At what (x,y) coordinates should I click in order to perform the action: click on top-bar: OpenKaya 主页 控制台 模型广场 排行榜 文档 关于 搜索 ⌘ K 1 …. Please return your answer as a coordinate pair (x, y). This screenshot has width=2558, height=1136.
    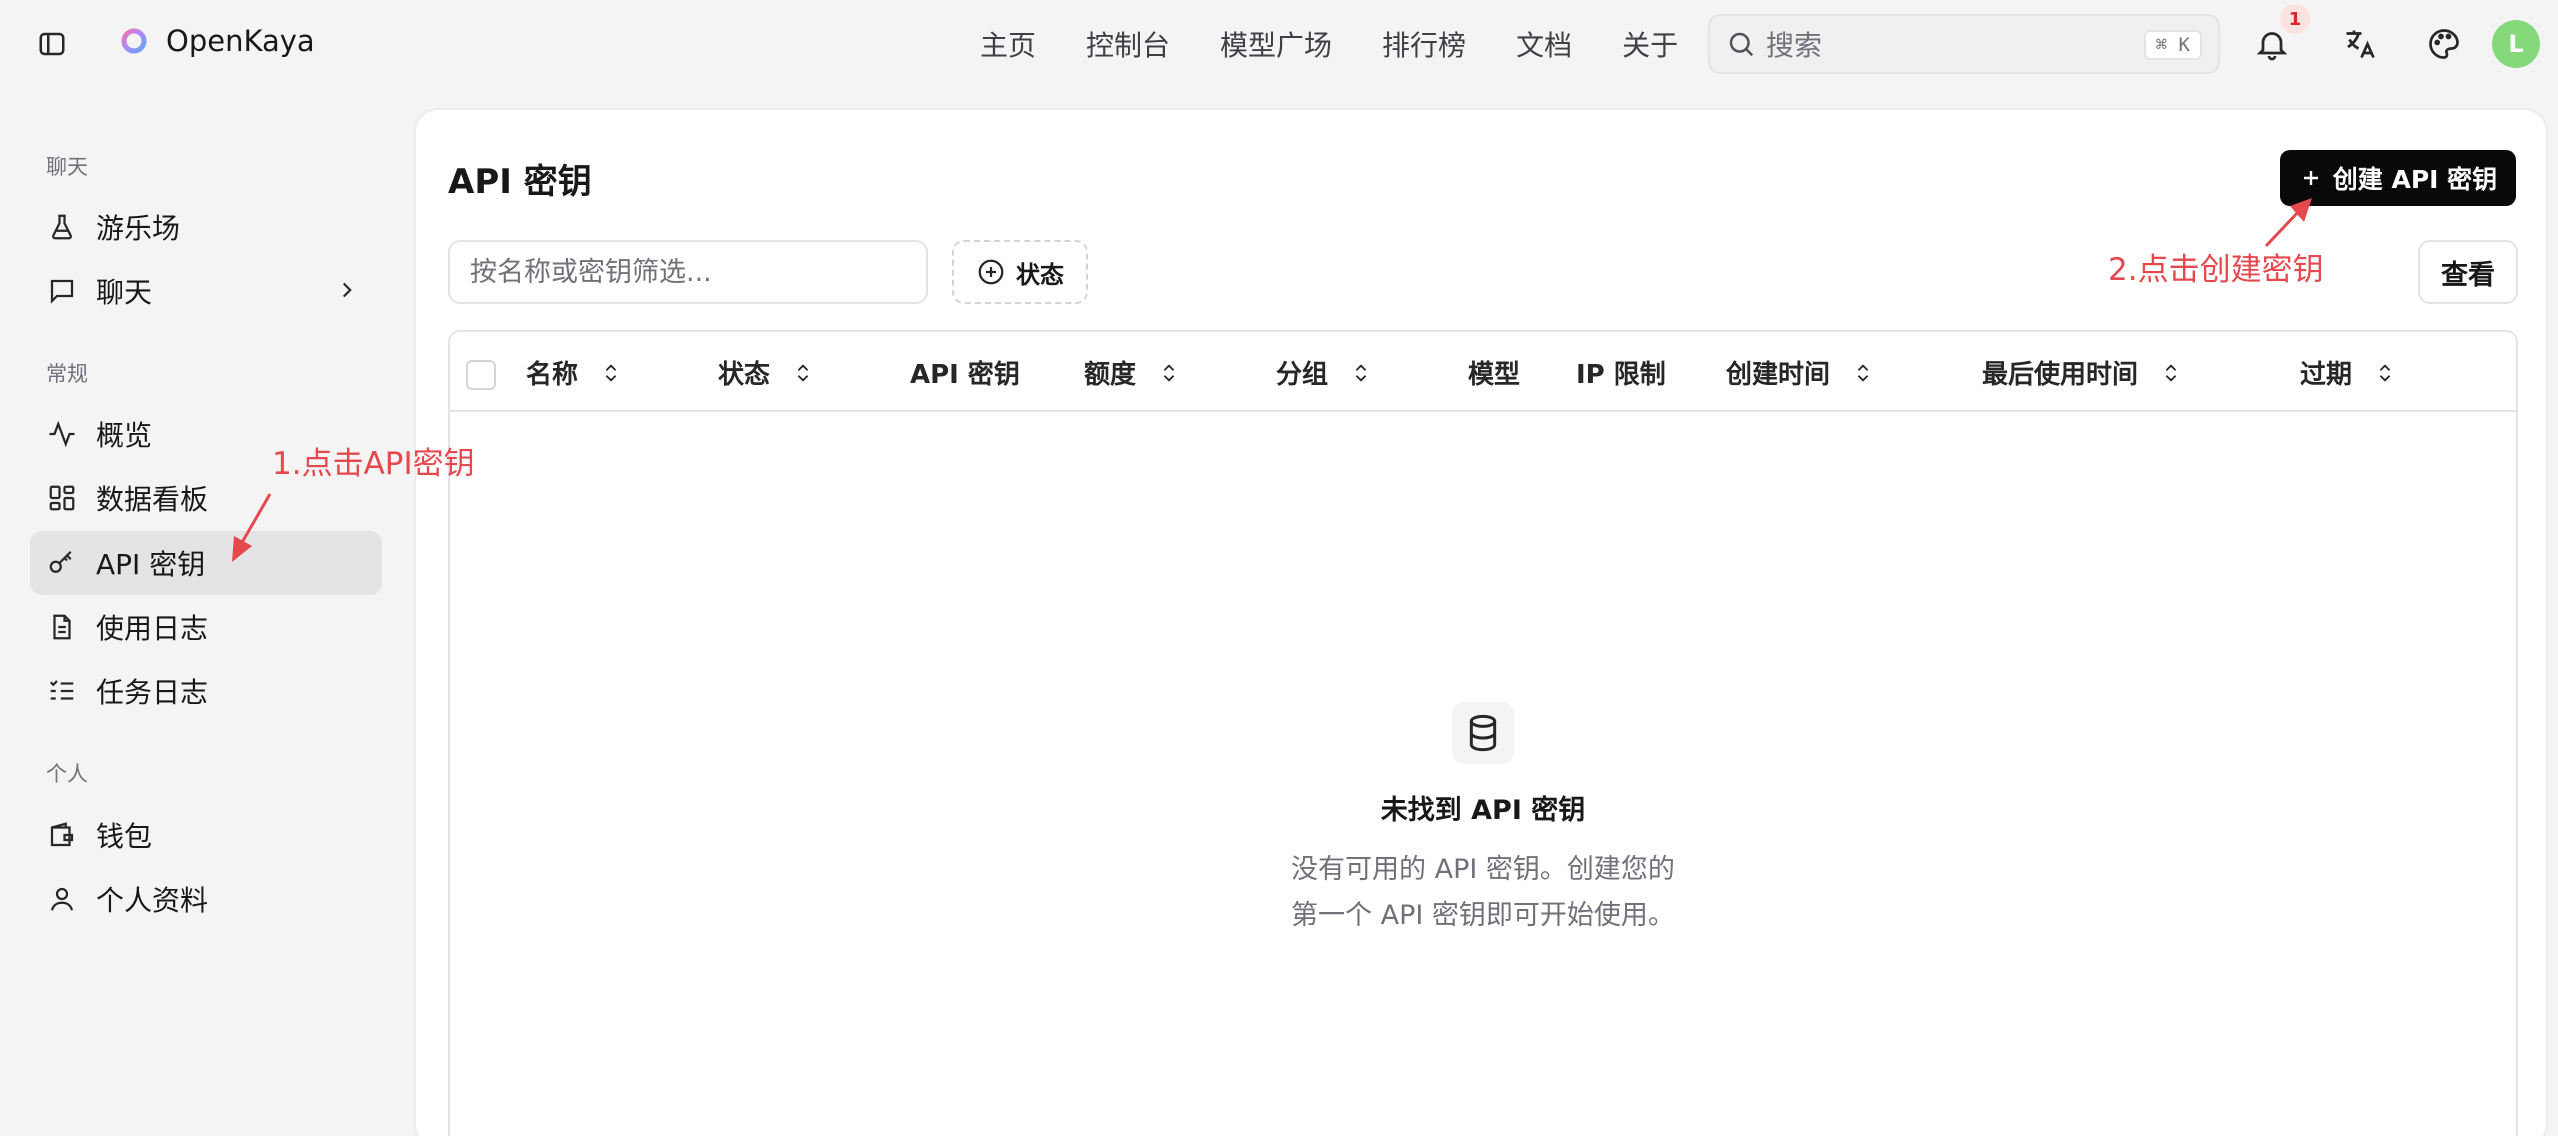
    Looking at the image, I should click on (1279, 44).